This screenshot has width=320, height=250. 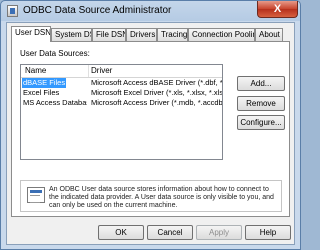 I want to click on title-bar: ODBC Data Source Administrator X, so click(x=150, y=11).